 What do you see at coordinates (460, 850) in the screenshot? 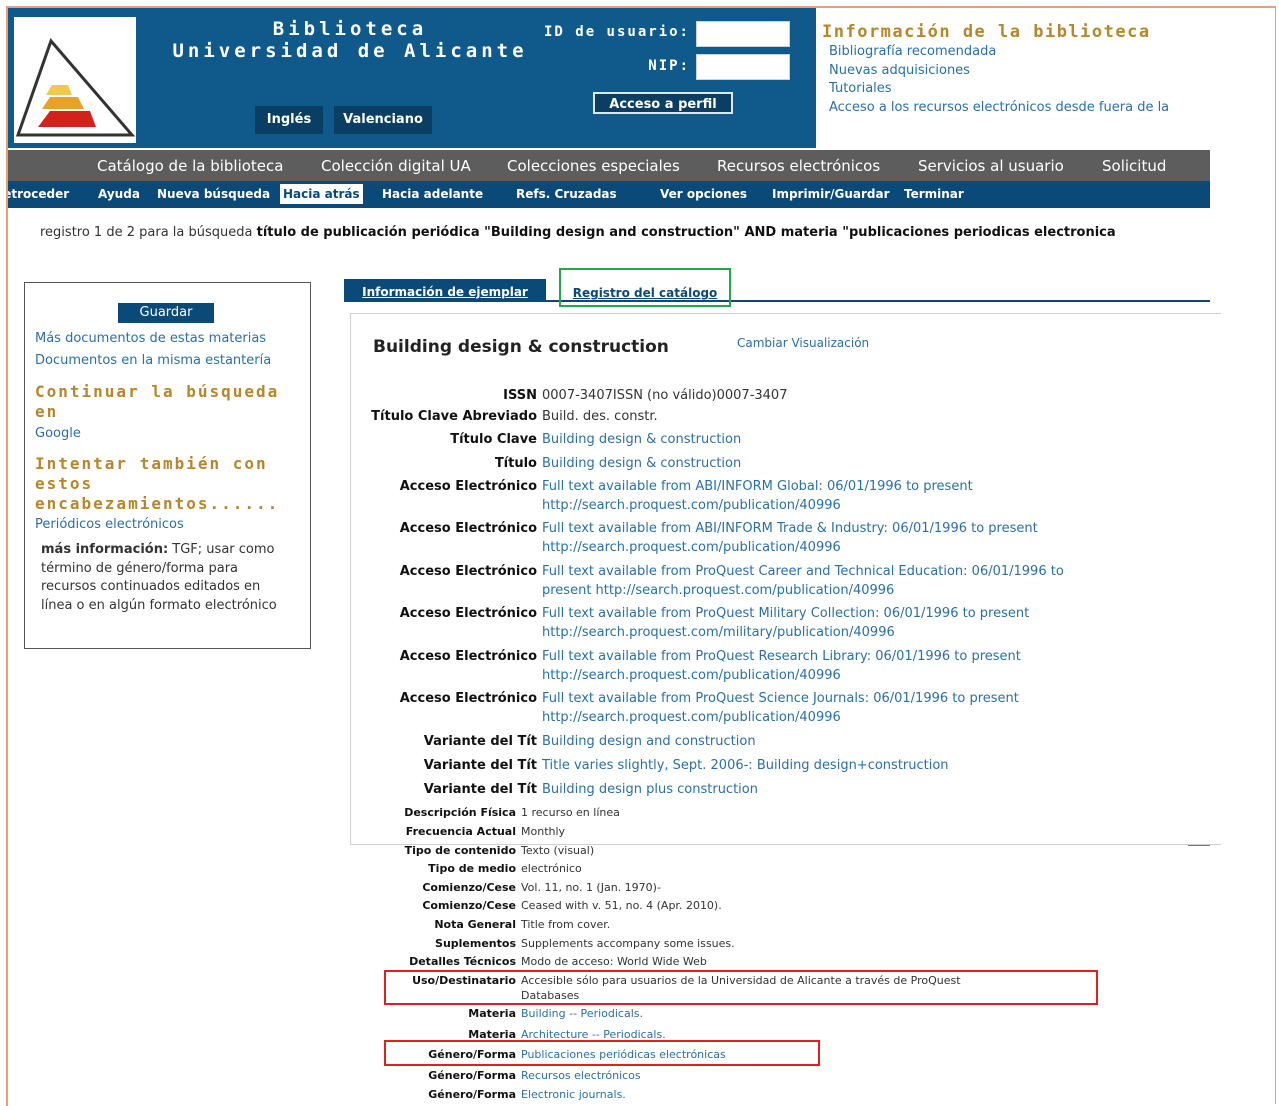
I see `detail-label-tipo-contenido: Tipo de contenido` at bounding box center [460, 850].